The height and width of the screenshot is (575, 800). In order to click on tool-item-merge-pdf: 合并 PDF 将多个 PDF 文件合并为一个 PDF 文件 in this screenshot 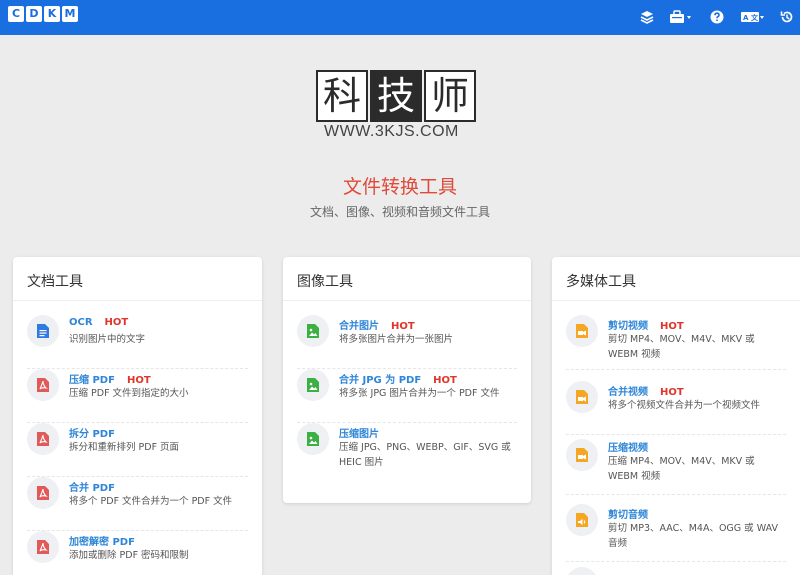, I will do `click(137, 504)`.